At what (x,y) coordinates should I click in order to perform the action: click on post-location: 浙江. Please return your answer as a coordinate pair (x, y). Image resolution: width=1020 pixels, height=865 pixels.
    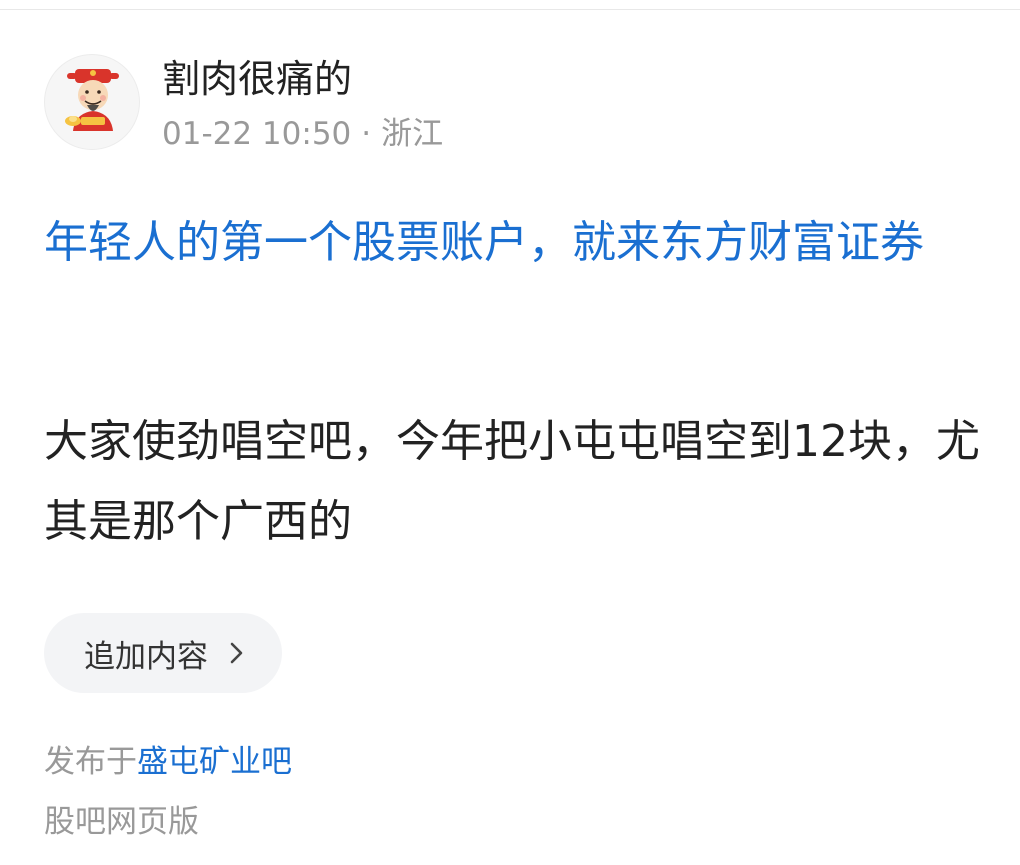
    Looking at the image, I should click on (412, 134).